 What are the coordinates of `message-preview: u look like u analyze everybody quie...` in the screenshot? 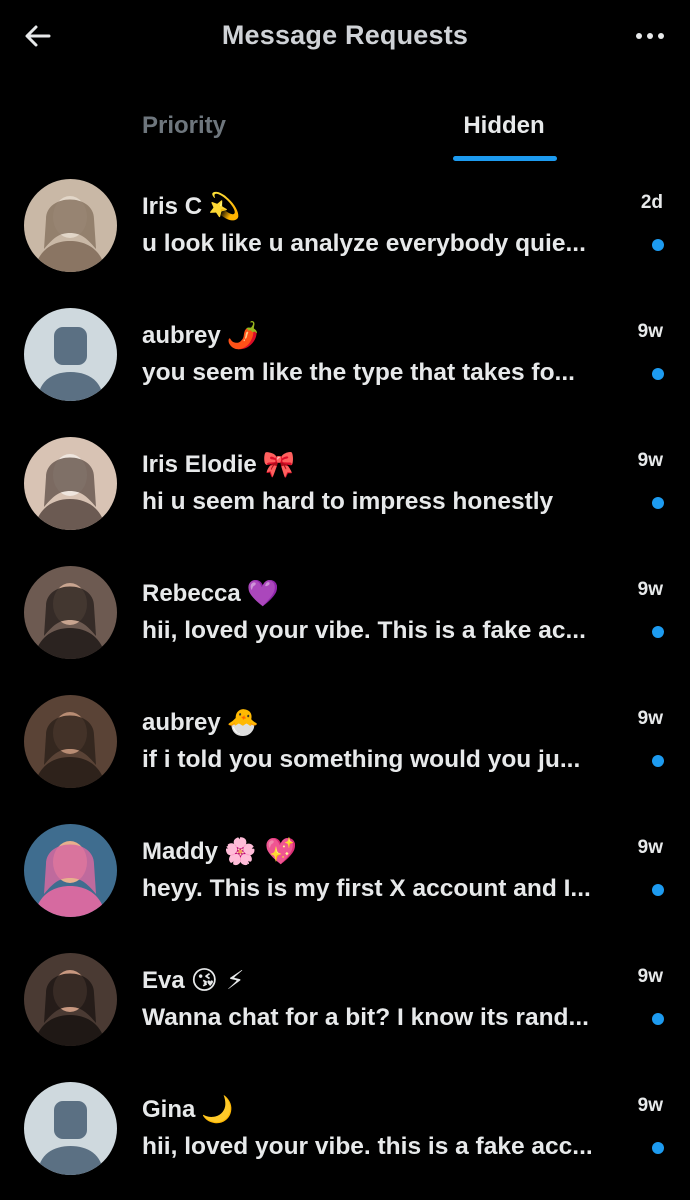 It's located at (364, 243).